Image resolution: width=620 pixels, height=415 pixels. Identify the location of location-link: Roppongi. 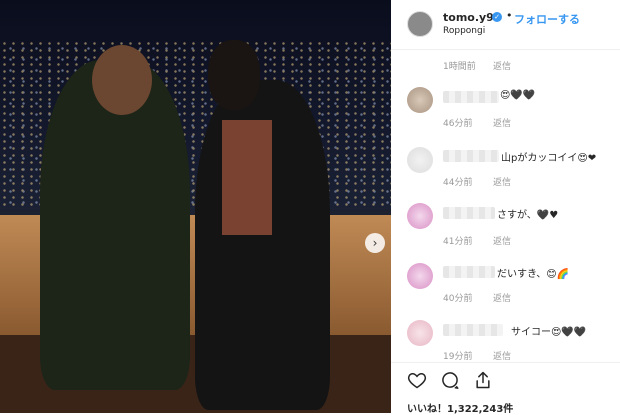
(464, 31).